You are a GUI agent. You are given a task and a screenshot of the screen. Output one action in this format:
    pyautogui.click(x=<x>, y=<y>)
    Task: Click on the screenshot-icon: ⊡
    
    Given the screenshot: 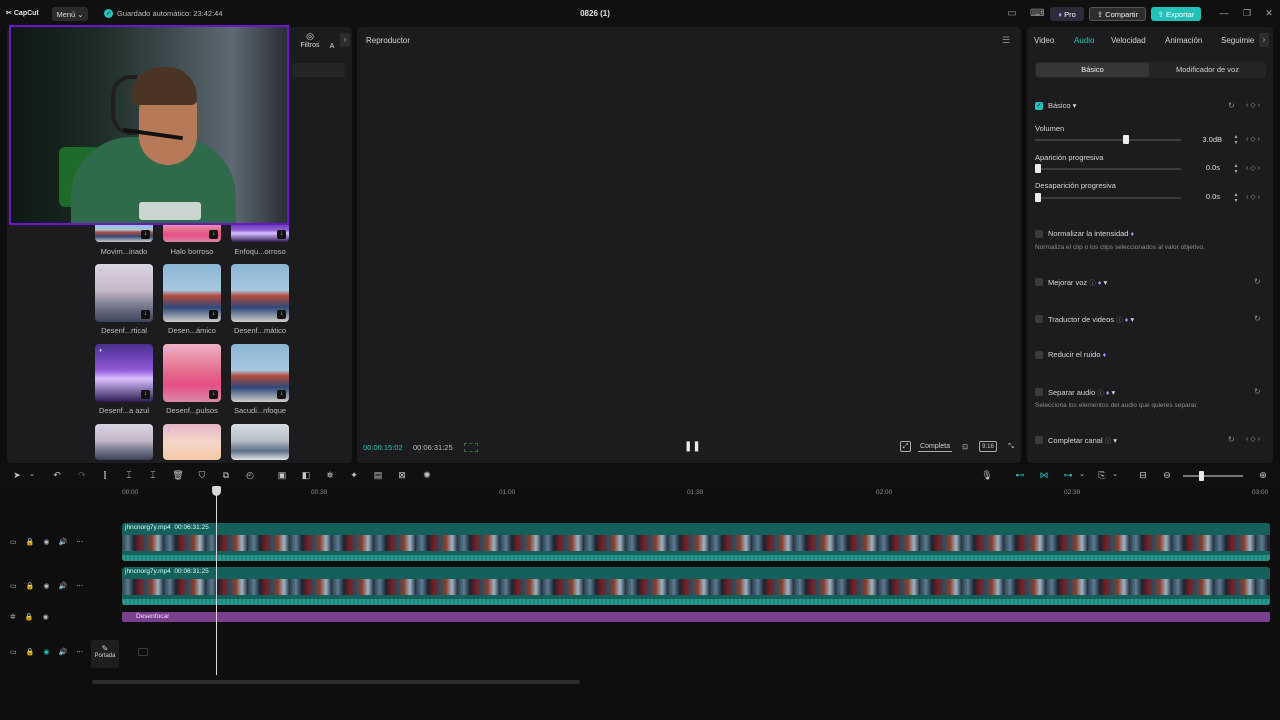 What is the action you would take?
    pyautogui.click(x=965, y=446)
    